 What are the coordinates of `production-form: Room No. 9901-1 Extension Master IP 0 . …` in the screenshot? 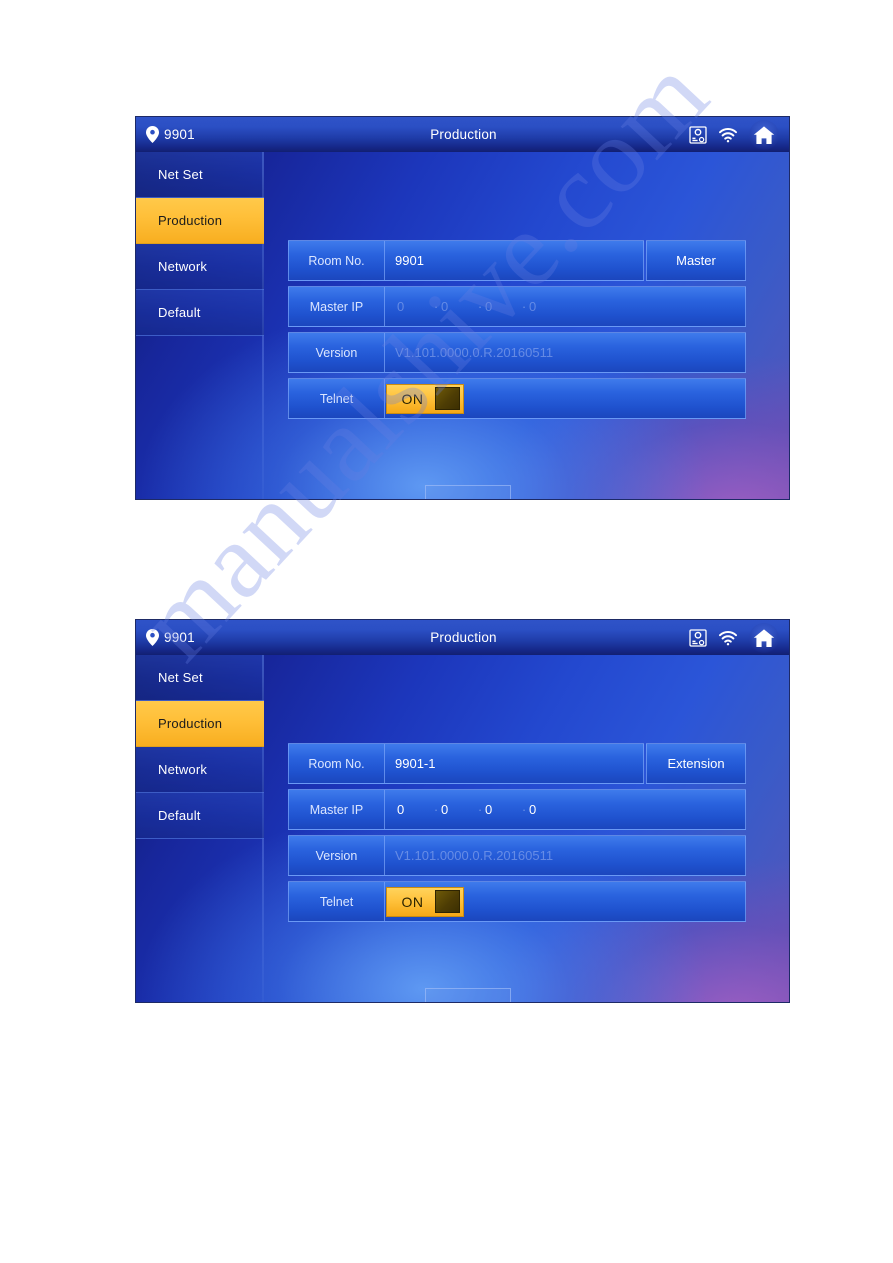 It's located at (517, 835).